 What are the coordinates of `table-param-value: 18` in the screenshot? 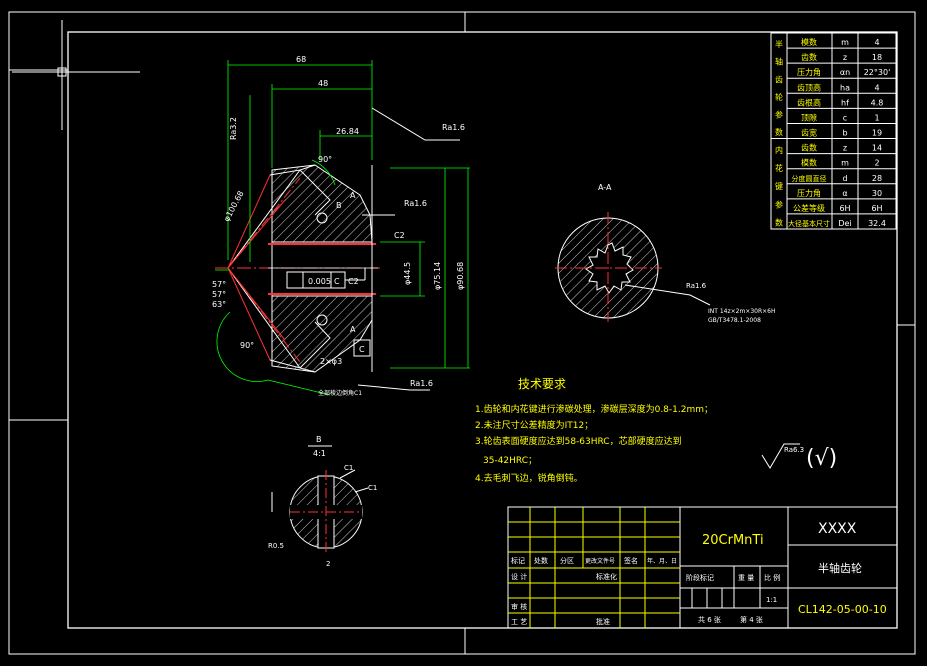 It's located at (877, 57).